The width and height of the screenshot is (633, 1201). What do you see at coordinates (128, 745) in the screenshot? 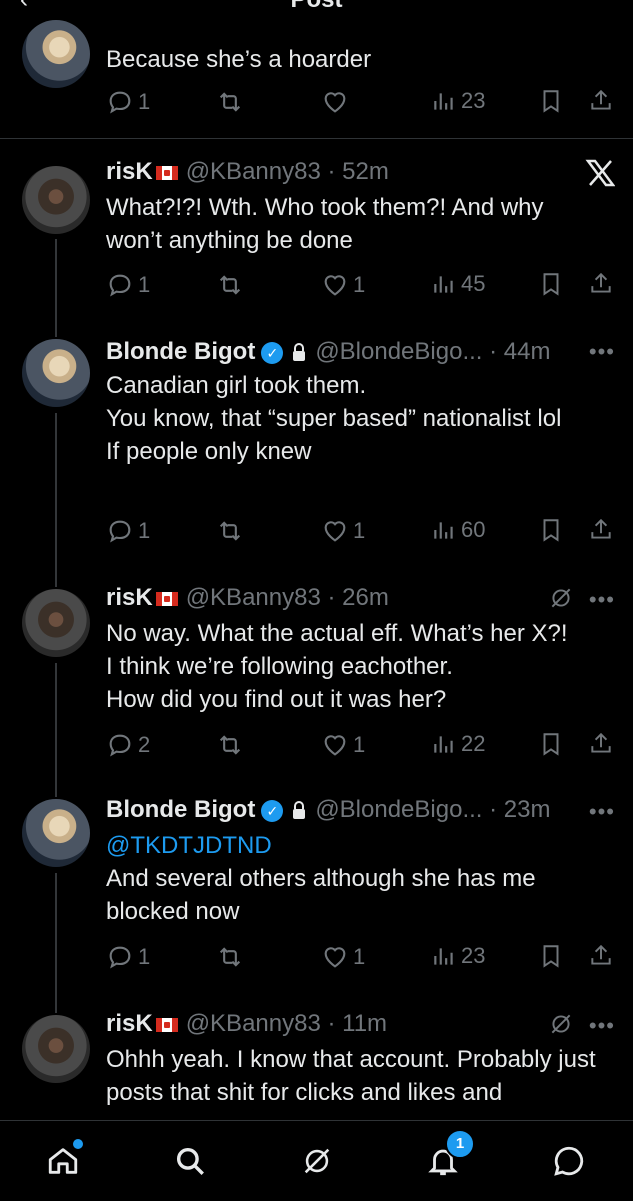
I see `reply-button: 2` at bounding box center [128, 745].